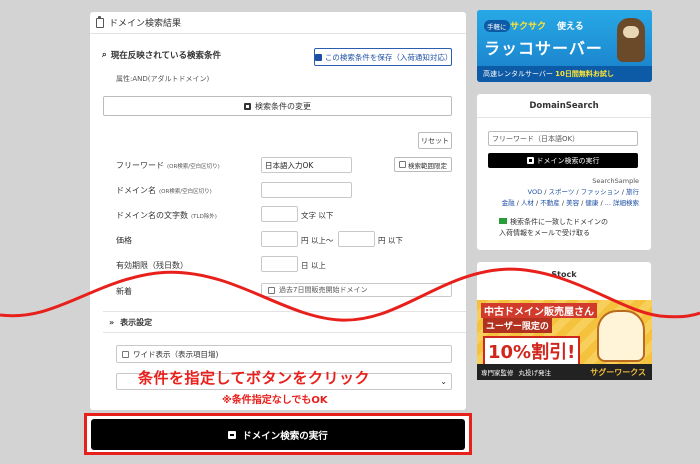 The height and width of the screenshot is (464, 700). I want to click on free-word-label: フリーワード (OR検索/空白区切り), so click(168, 165).